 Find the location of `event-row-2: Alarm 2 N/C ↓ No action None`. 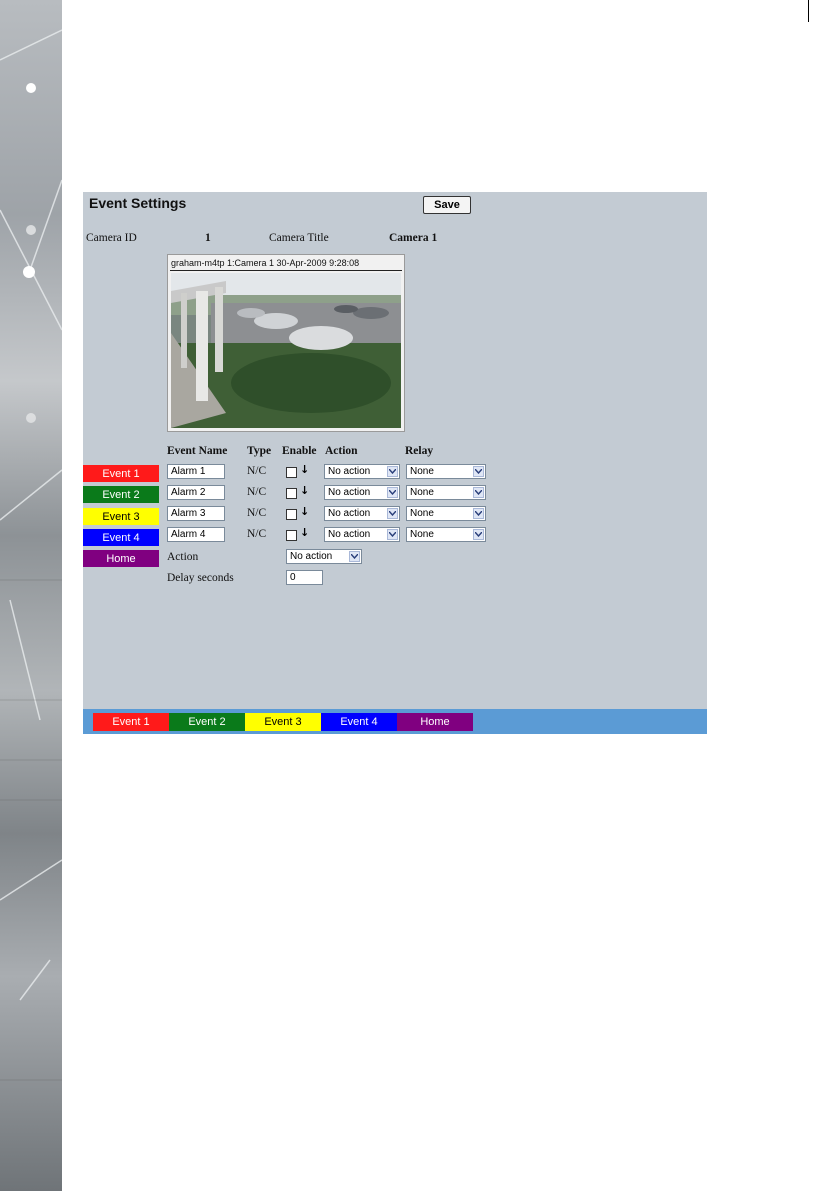

event-row-2: Alarm 2 N/C ↓ No action None is located at coordinates (332, 493).